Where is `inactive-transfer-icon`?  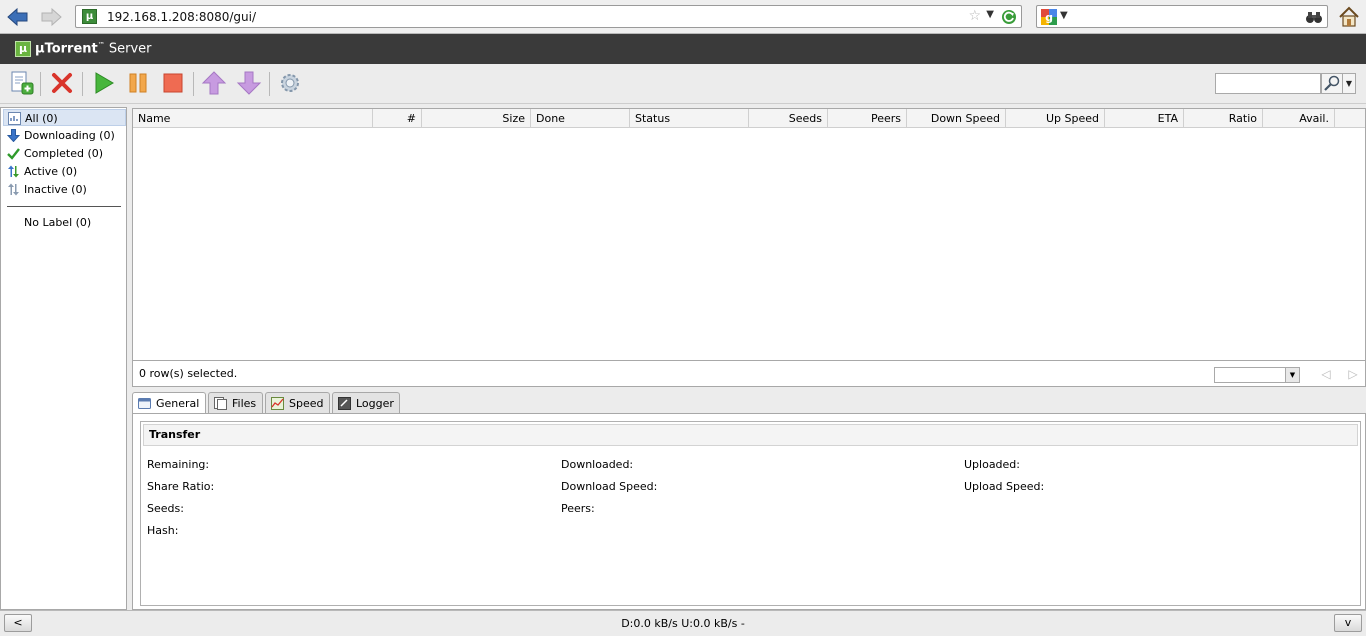
inactive-transfer-icon is located at coordinates (13, 189).